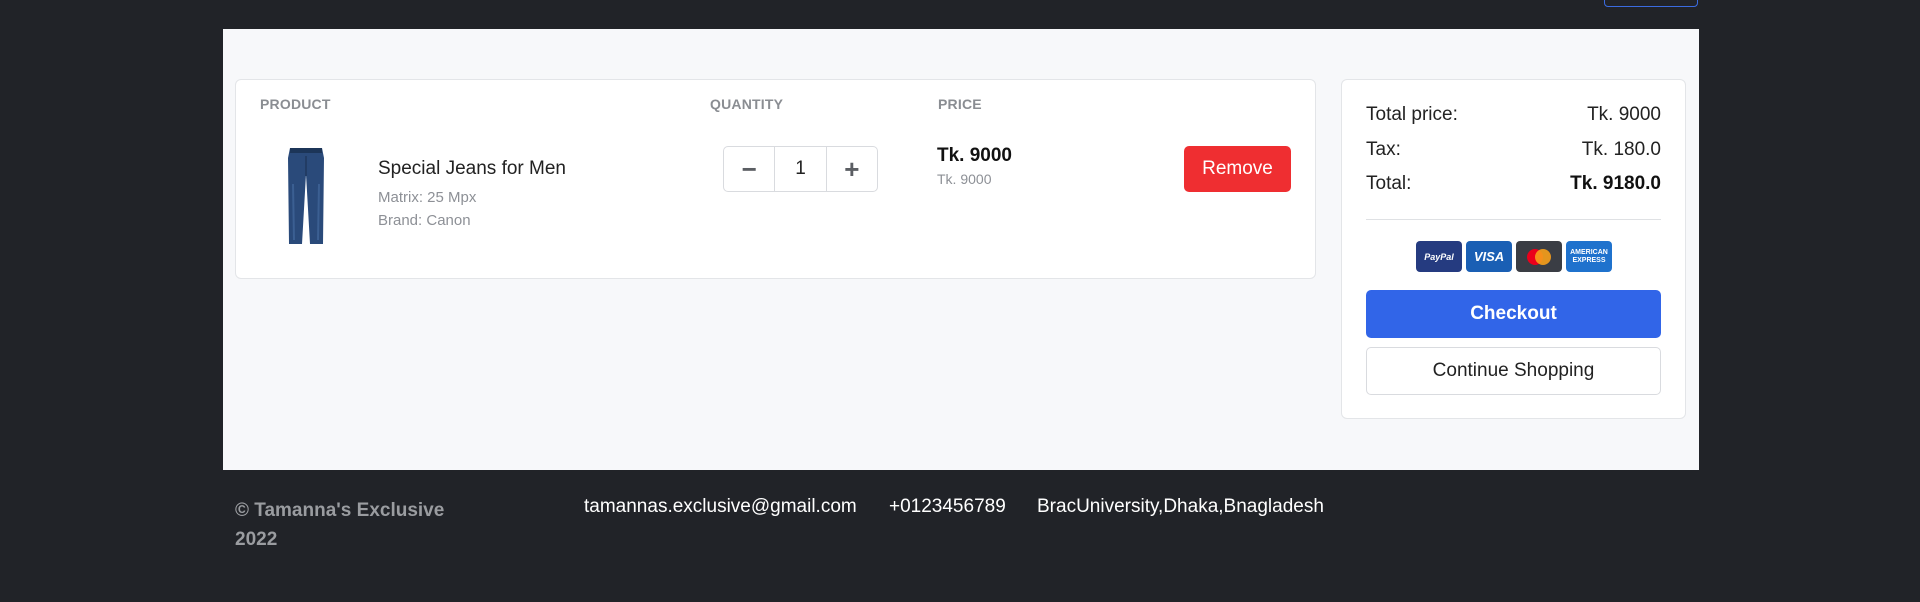  Describe the element at coordinates (960, 104) in the screenshot. I see `price-column-header: PRICE` at that location.